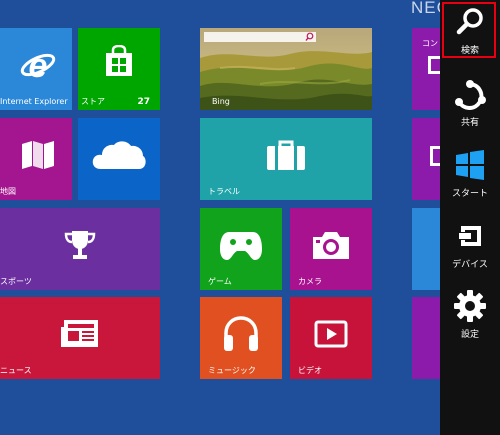  What do you see at coordinates (221, 101) in the screenshot?
I see `tile-label: Bing` at bounding box center [221, 101].